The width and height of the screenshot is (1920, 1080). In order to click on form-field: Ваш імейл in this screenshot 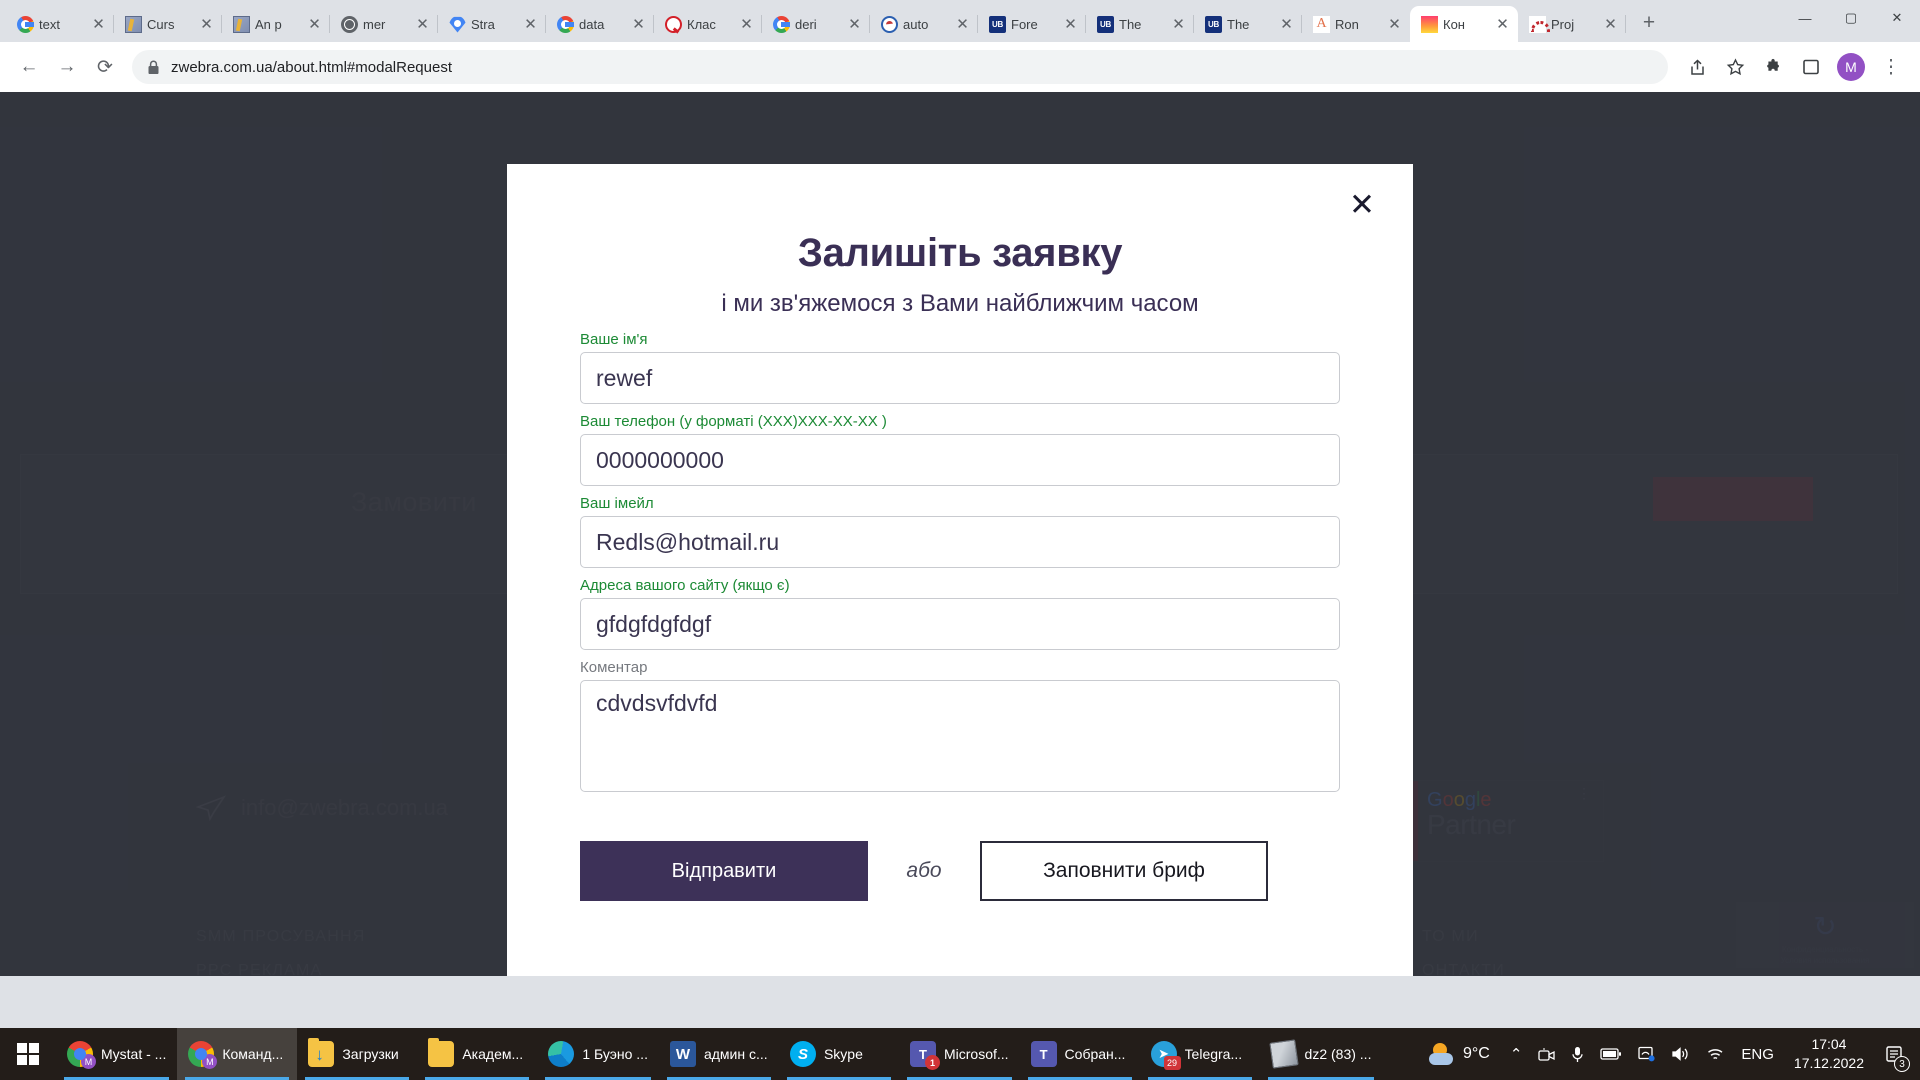, I will do `click(960, 536)`.